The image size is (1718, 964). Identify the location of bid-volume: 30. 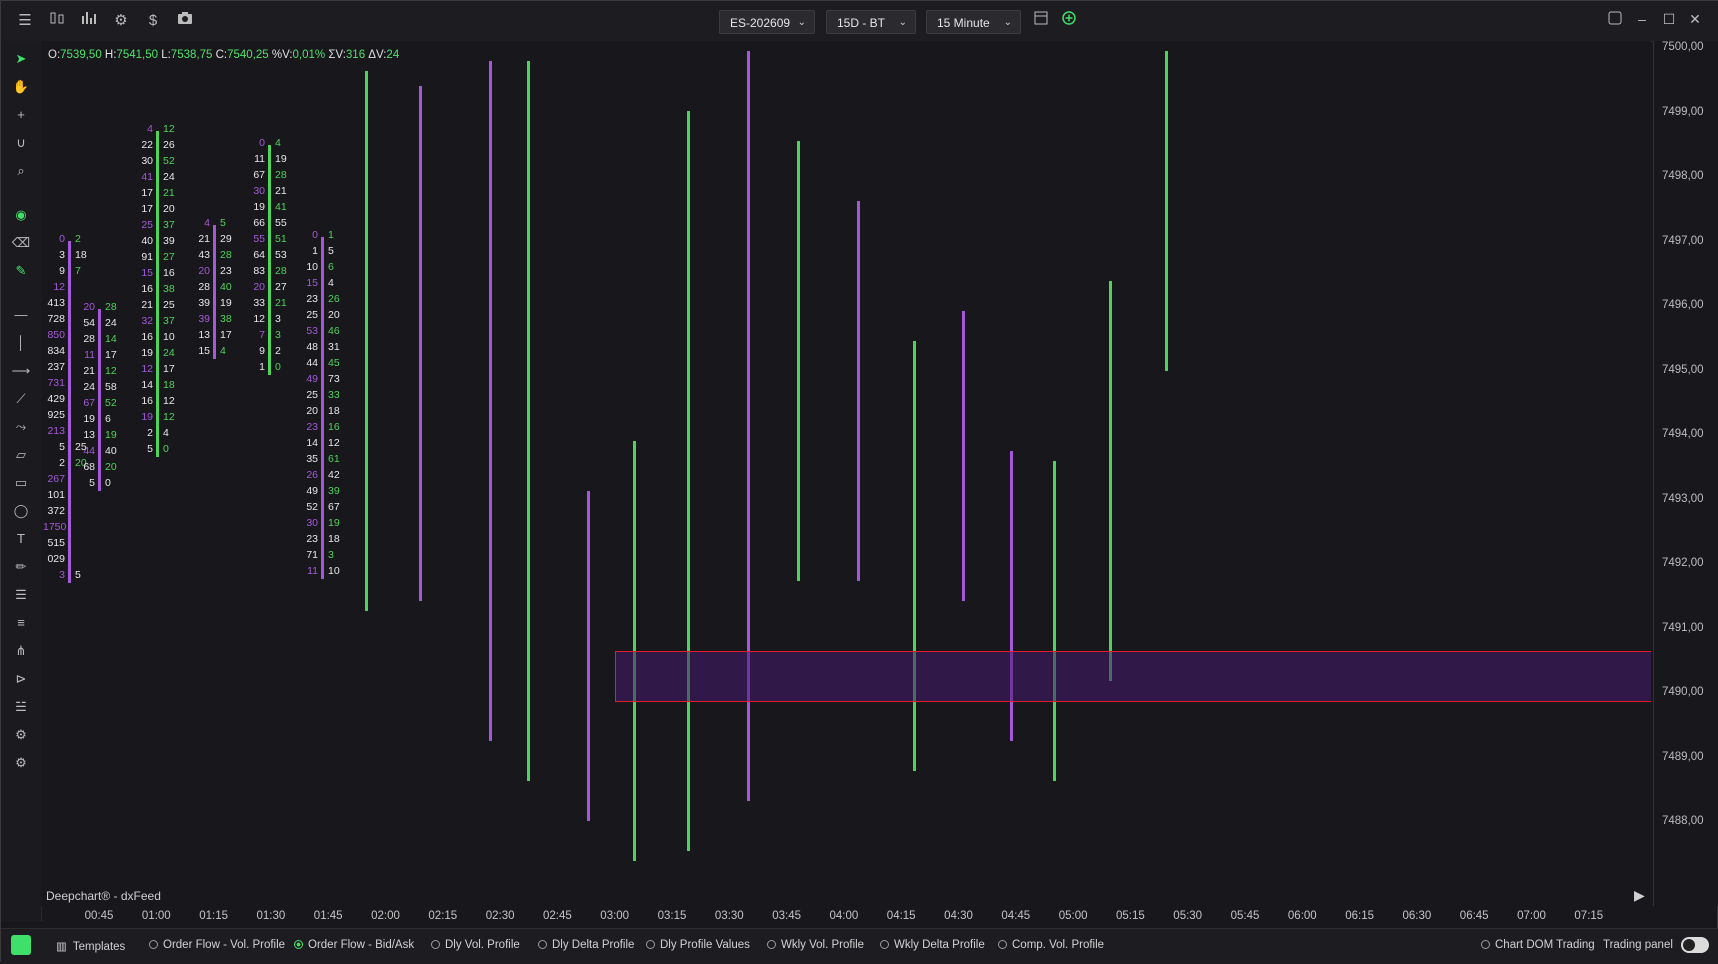
(312, 523).